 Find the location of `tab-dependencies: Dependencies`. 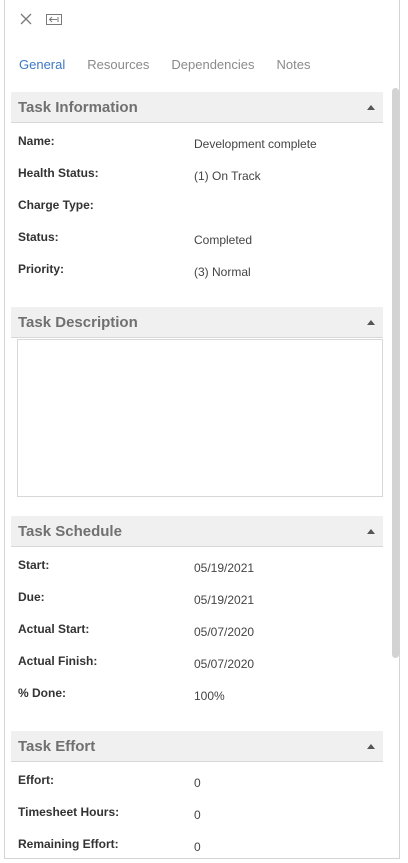

tab-dependencies: Dependencies is located at coordinates (212, 67).